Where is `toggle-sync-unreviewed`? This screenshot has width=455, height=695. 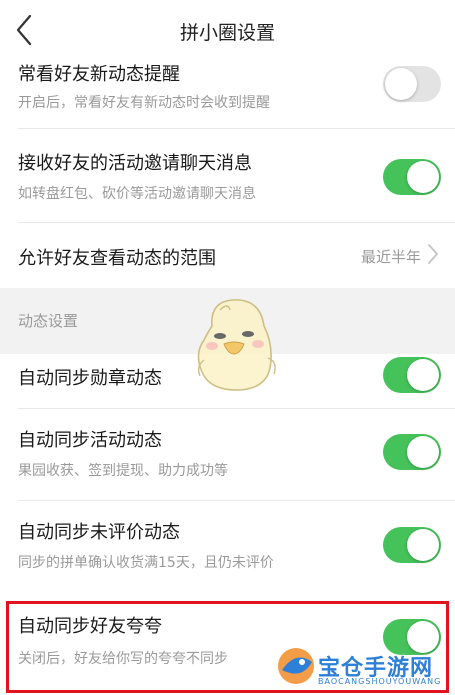 toggle-sync-unreviewed is located at coordinates (412, 545).